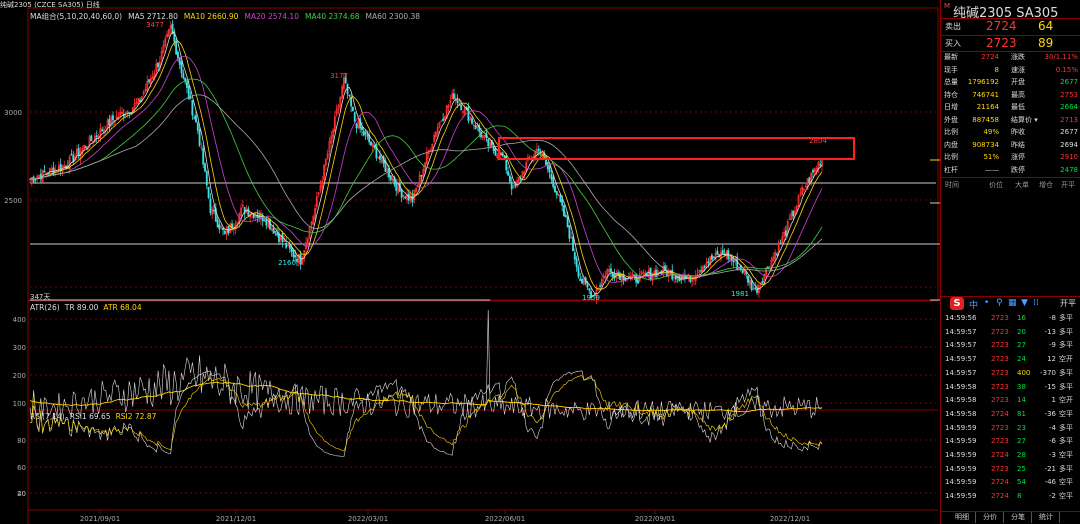 Image resolution: width=1080 pixels, height=524 pixels. Describe the element at coordinates (155, 25) in the screenshot. I see `price-annotation: 3477` at that location.